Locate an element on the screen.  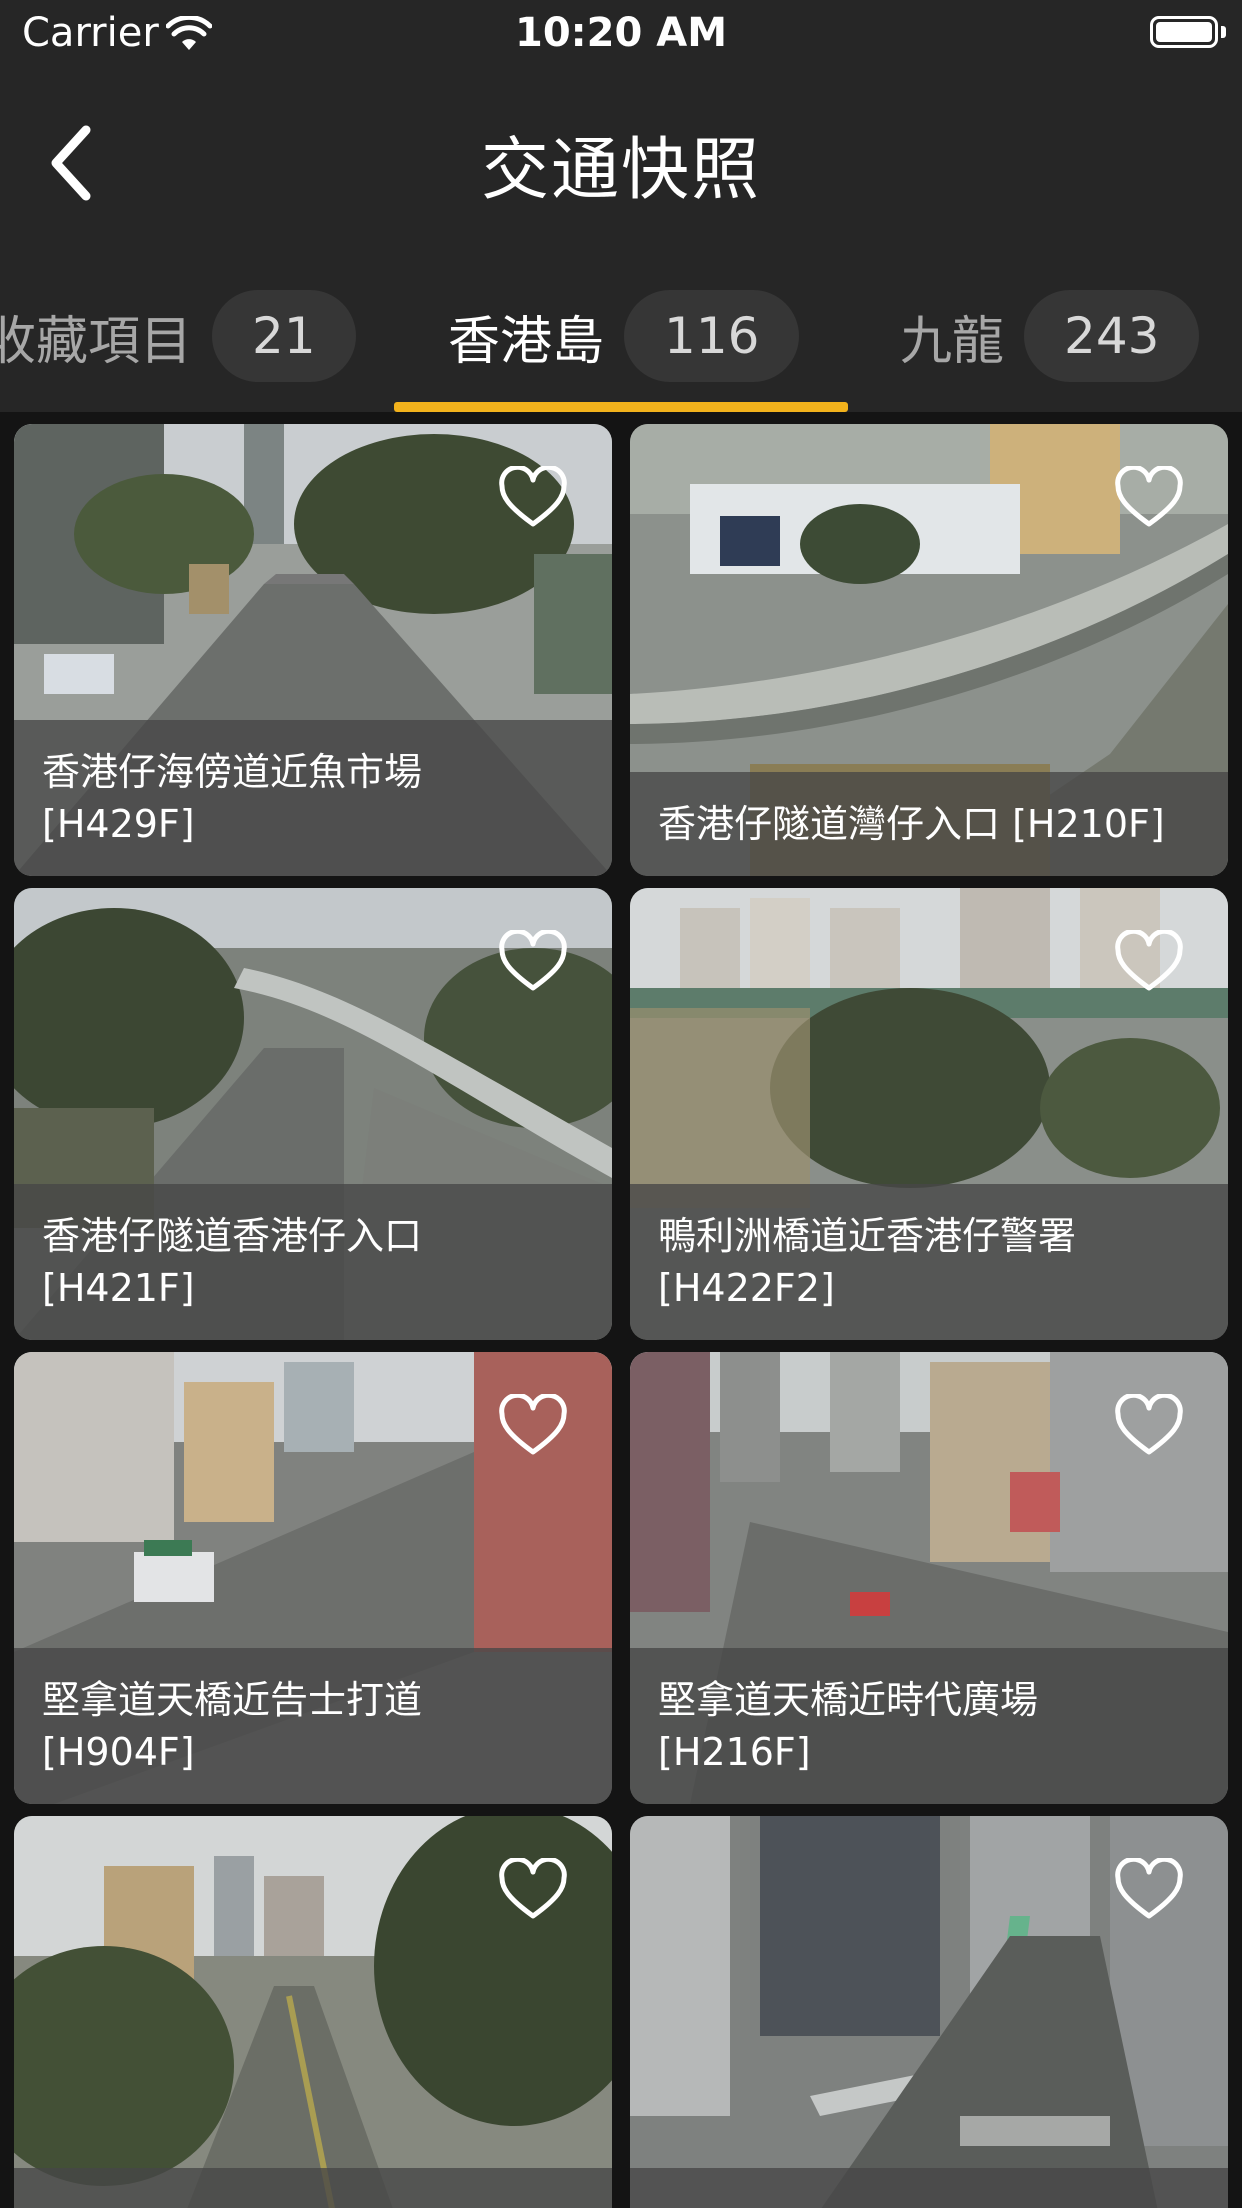
camera-code: [H216F] is located at coordinates (734, 1752).